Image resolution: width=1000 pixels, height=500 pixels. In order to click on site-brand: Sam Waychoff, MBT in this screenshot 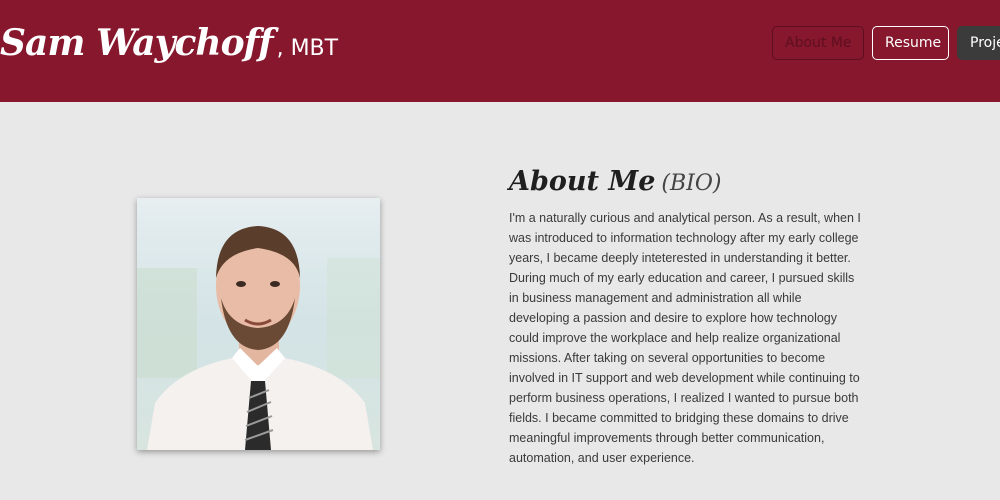, I will do `click(169, 43)`.